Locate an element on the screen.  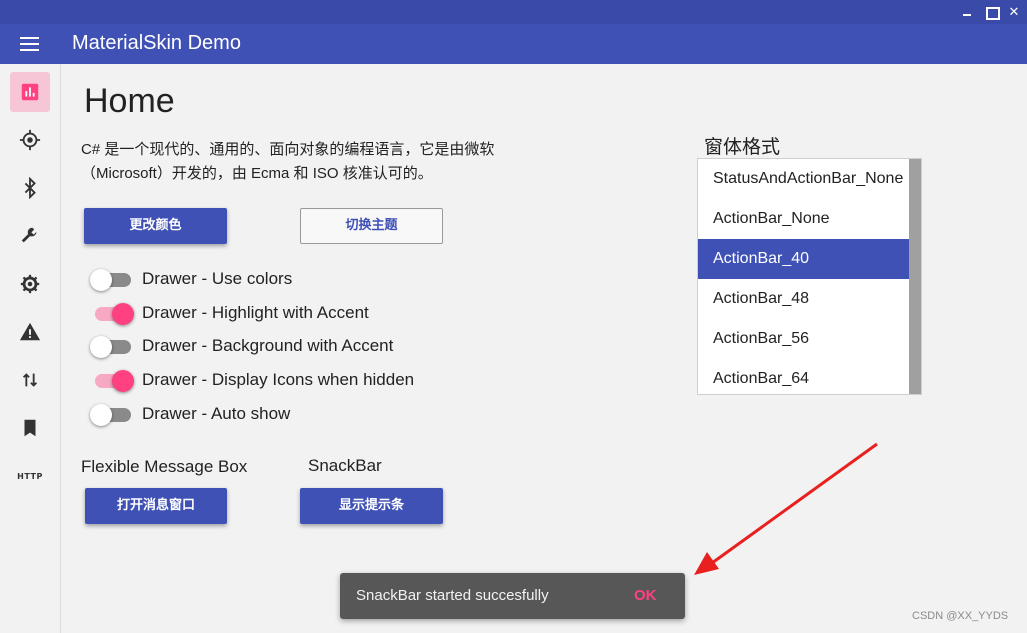
toggle-auto-show: Drawer - Auto show is located at coordinates (290, 414).